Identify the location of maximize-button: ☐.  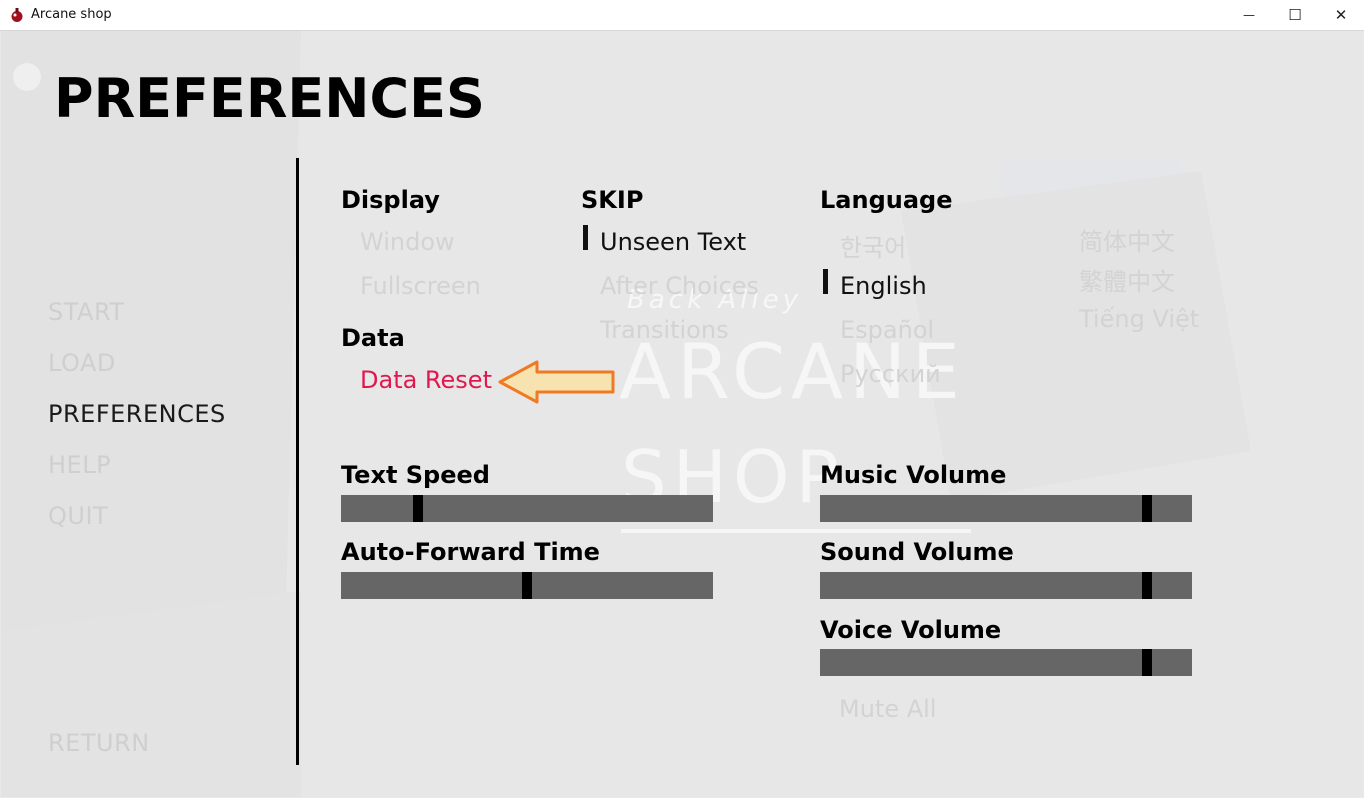
(1295, 15).